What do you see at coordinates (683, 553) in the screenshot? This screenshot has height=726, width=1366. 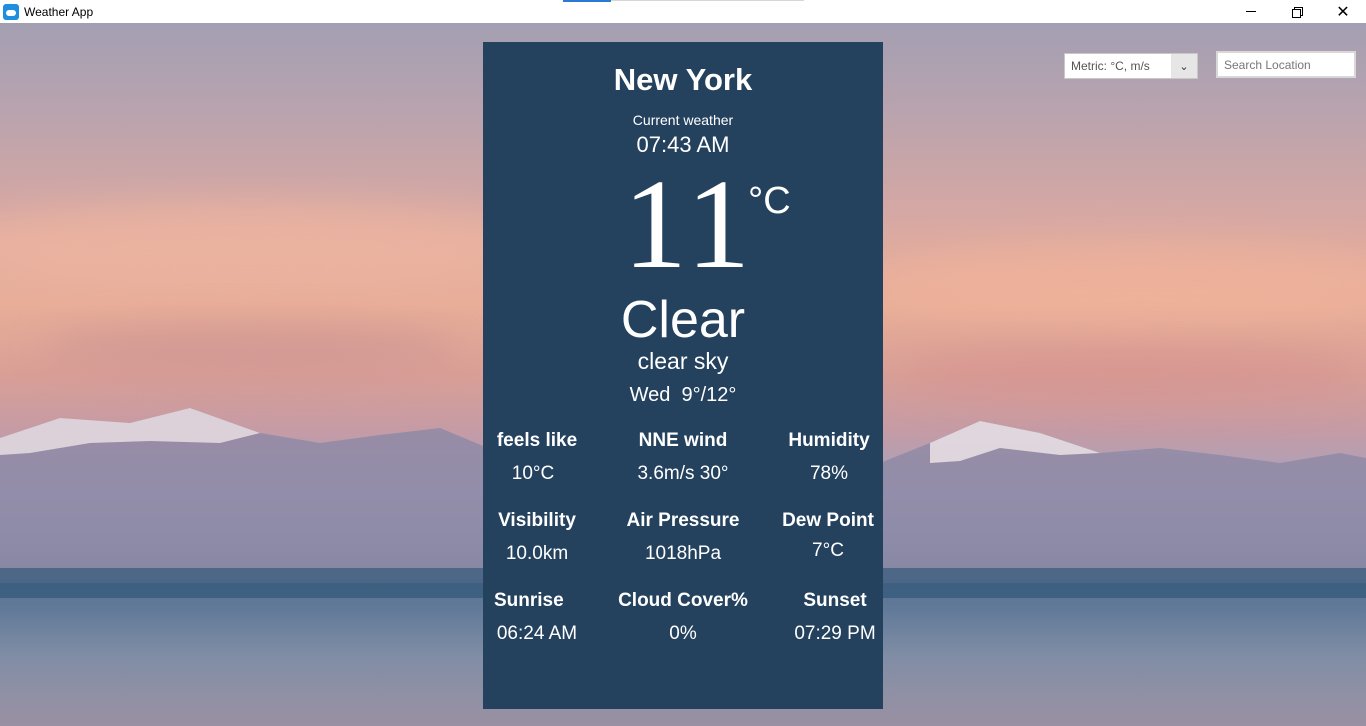 I see `stat-value: 1018hPa` at bounding box center [683, 553].